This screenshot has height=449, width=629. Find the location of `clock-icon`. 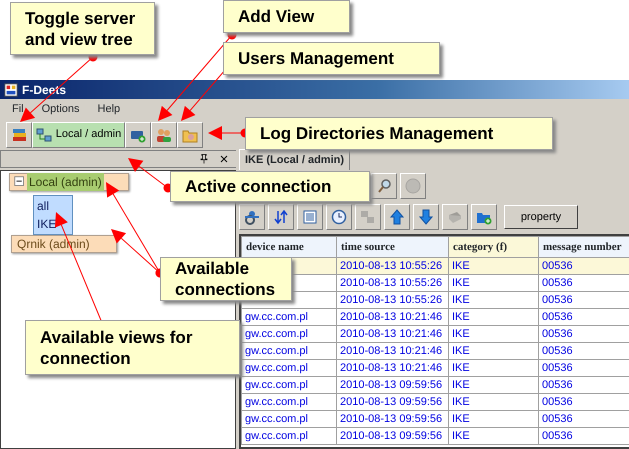

clock-icon is located at coordinates (339, 217).